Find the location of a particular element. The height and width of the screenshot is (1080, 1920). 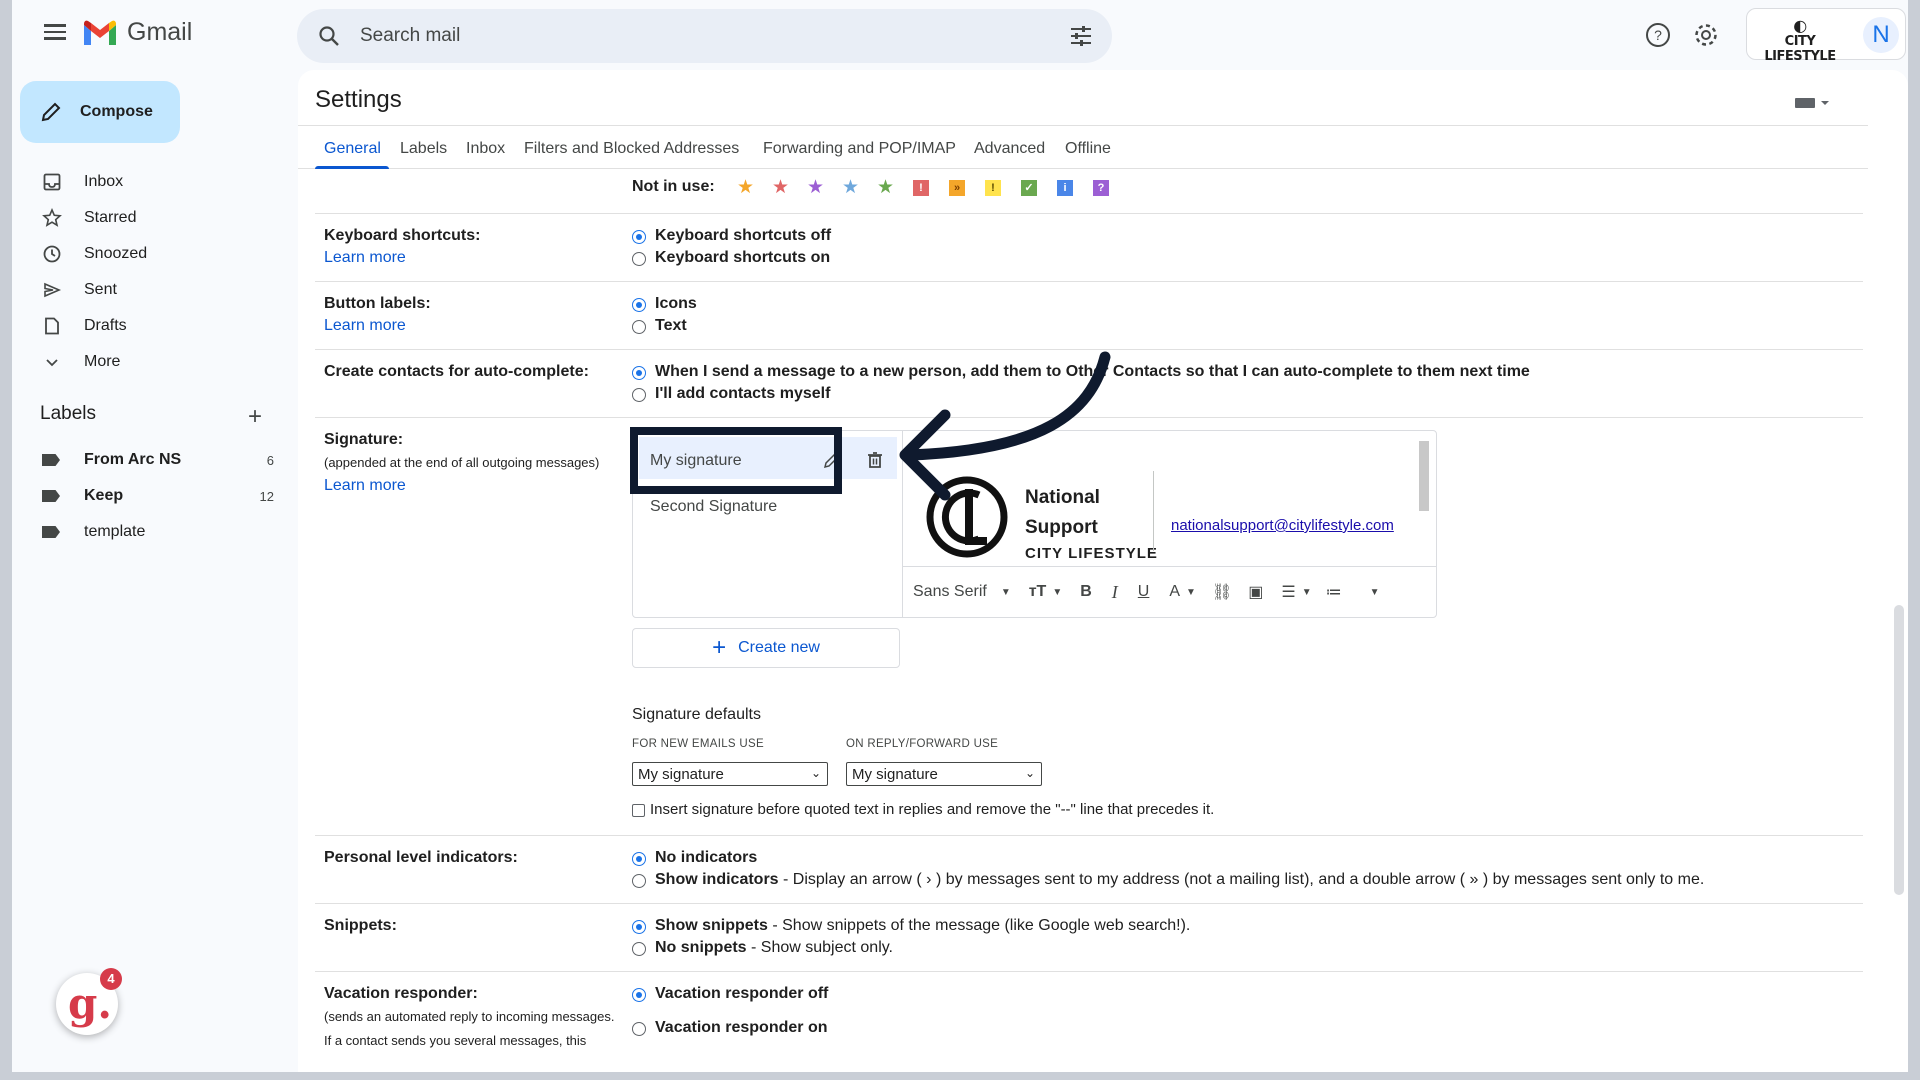

star-icon is located at coordinates (52, 217).